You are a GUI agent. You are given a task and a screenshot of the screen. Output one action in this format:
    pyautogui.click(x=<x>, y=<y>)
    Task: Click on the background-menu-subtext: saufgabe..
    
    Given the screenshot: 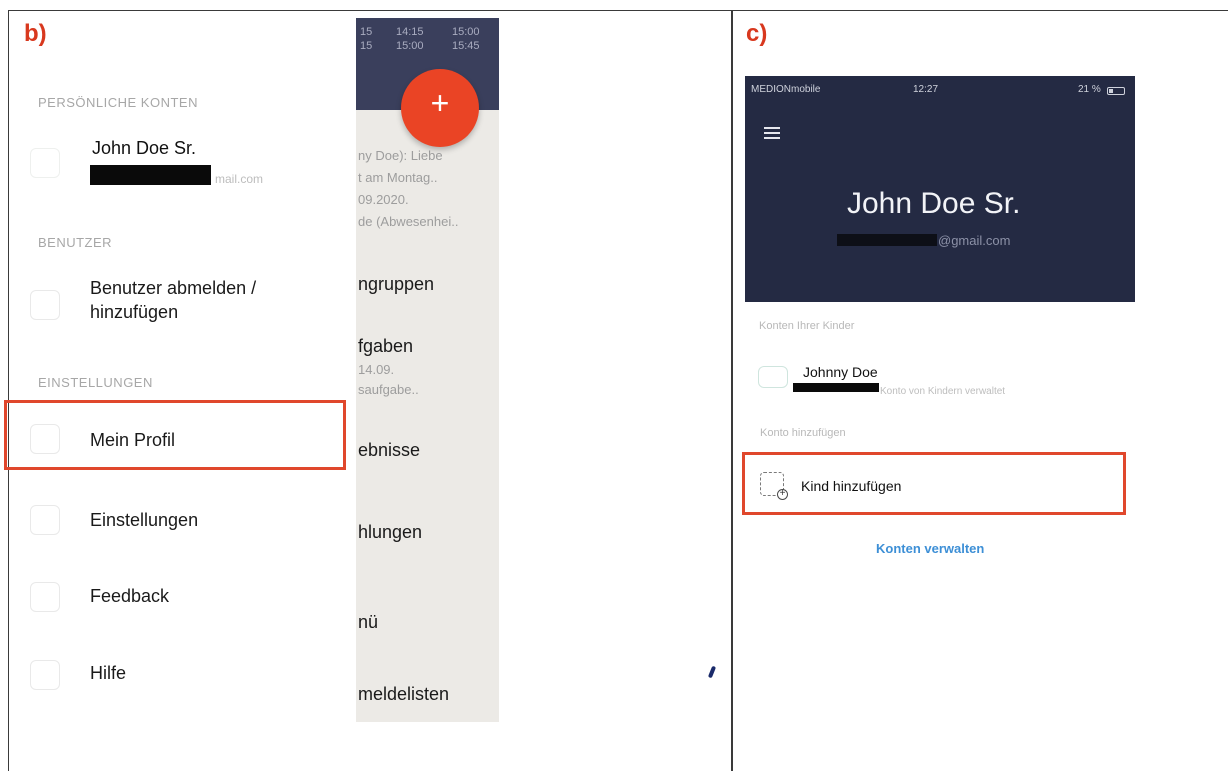 What is the action you would take?
    pyautogui.click(x=388, y=389)
    